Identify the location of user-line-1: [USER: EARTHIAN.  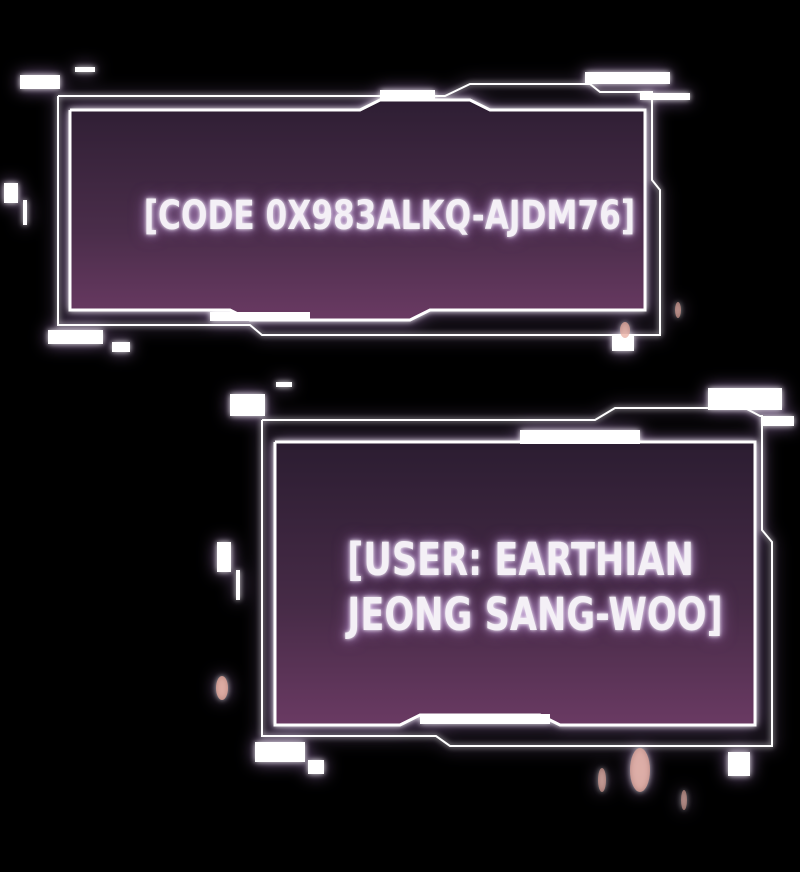
(520, 559).